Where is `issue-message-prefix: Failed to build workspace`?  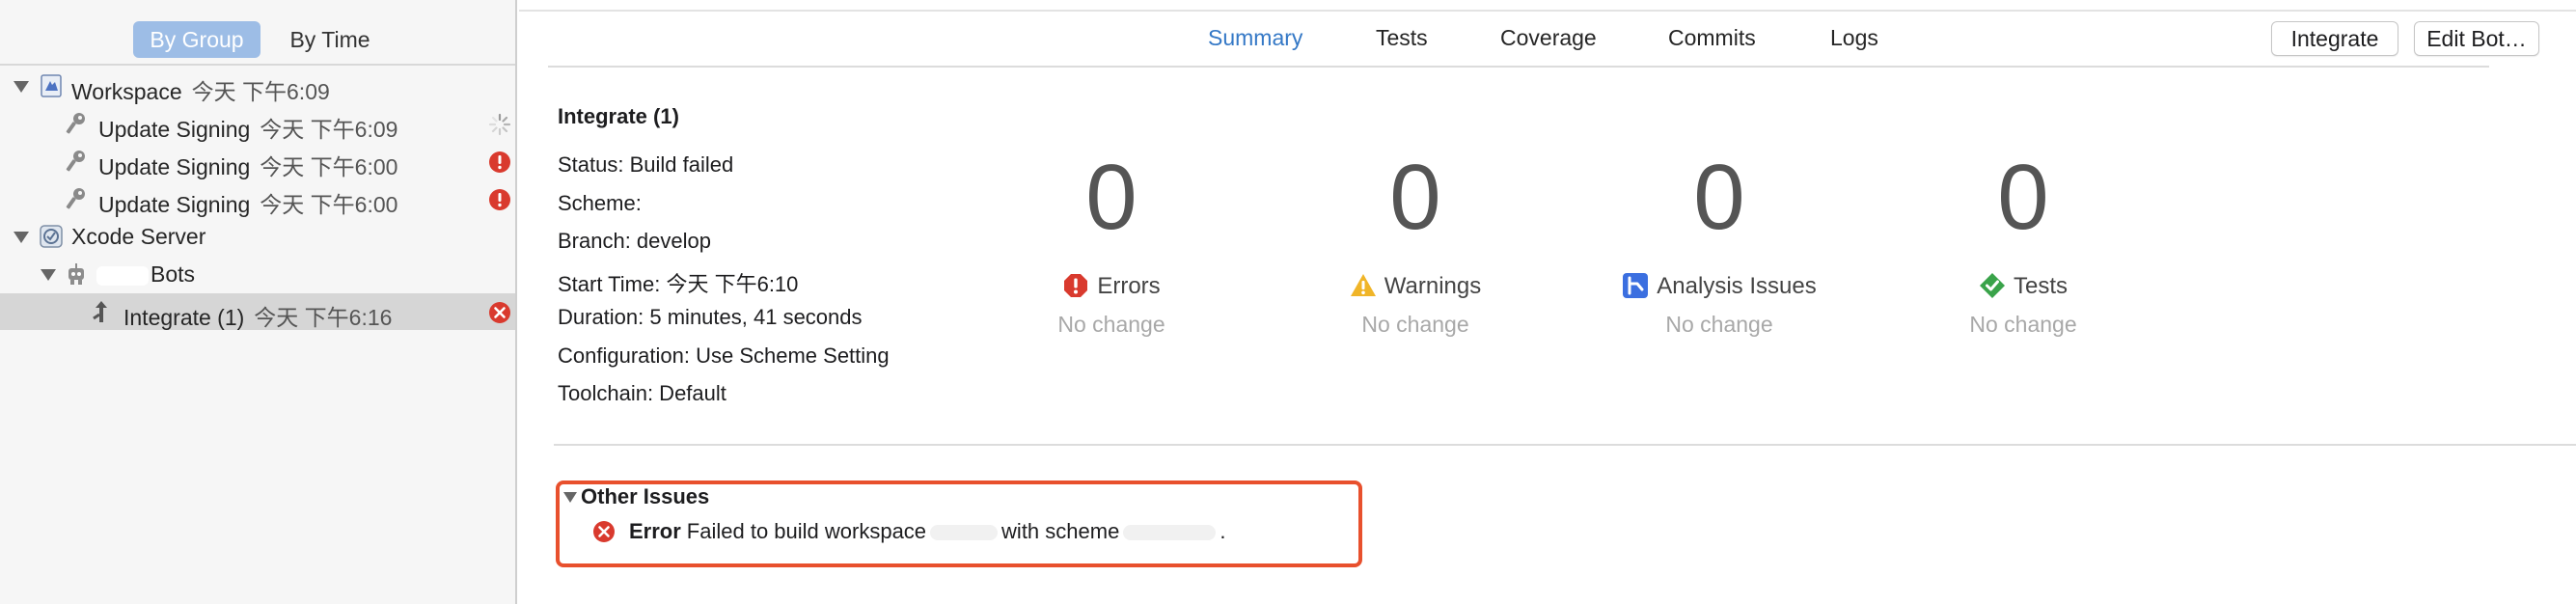
issue-message-prefix: Failed to build workspace is located at coordinates (807, 531).